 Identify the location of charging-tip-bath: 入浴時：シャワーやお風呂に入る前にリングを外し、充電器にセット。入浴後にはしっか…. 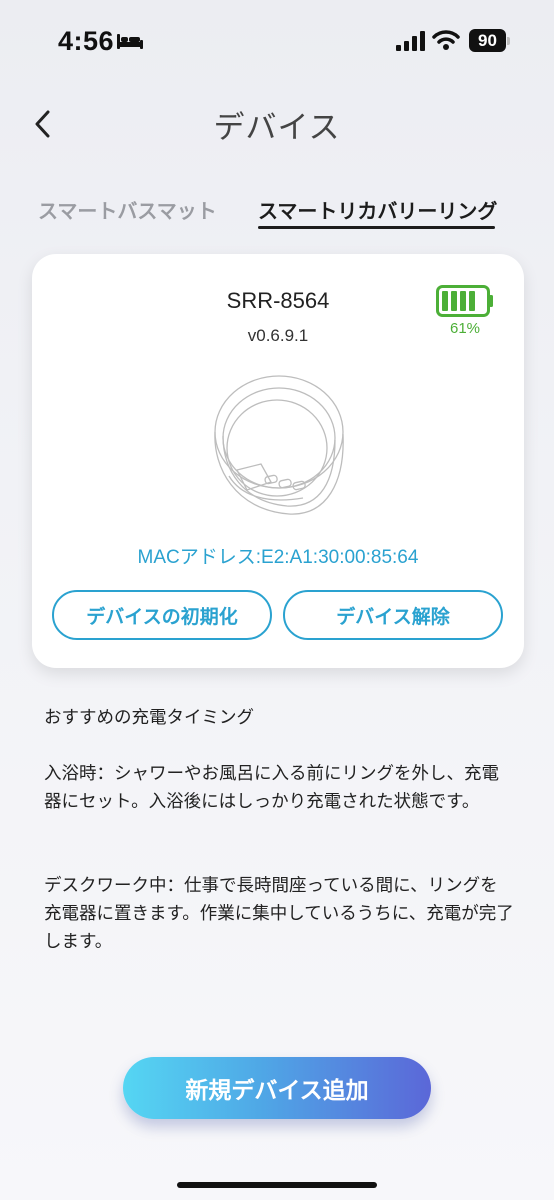
(271, 788).